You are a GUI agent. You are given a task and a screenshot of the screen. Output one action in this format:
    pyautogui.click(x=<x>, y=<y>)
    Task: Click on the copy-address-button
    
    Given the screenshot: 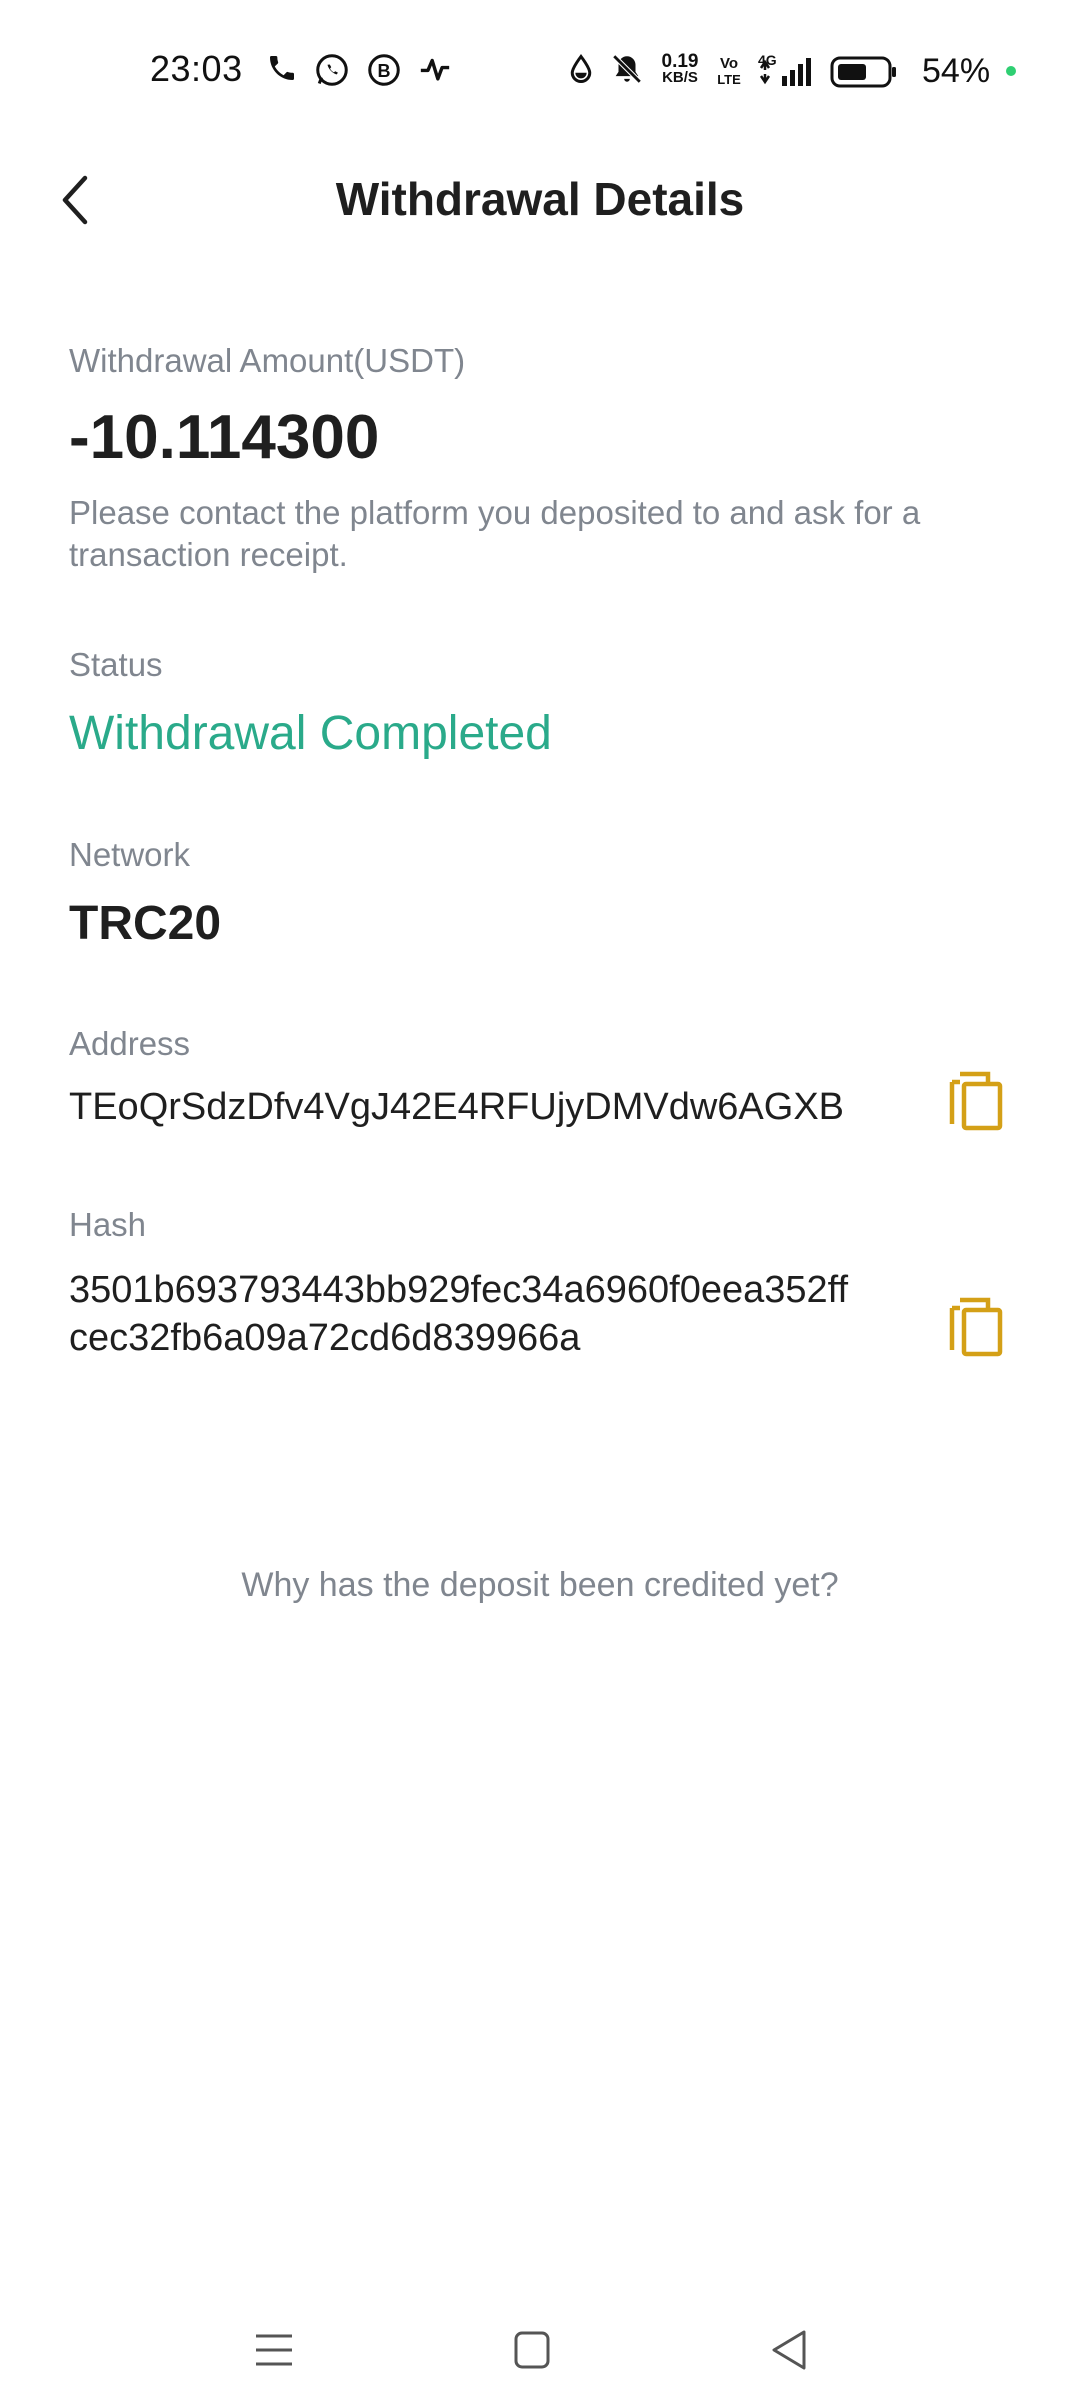 What is the action you would take?
    pyautogui.click(x=978, y=1102)
    